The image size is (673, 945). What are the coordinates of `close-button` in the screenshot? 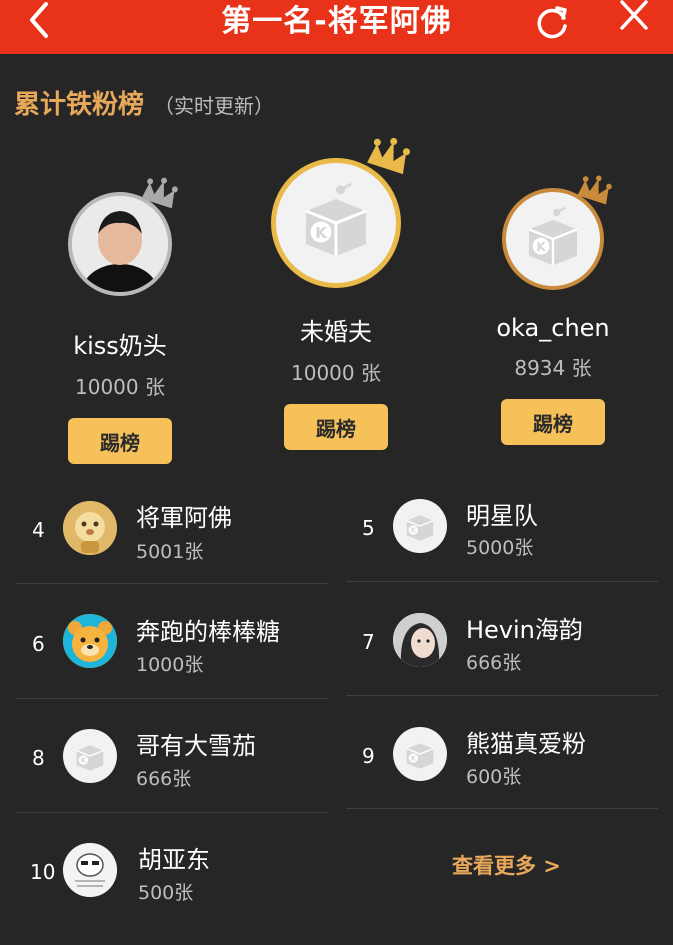 It's located at (634, 22).